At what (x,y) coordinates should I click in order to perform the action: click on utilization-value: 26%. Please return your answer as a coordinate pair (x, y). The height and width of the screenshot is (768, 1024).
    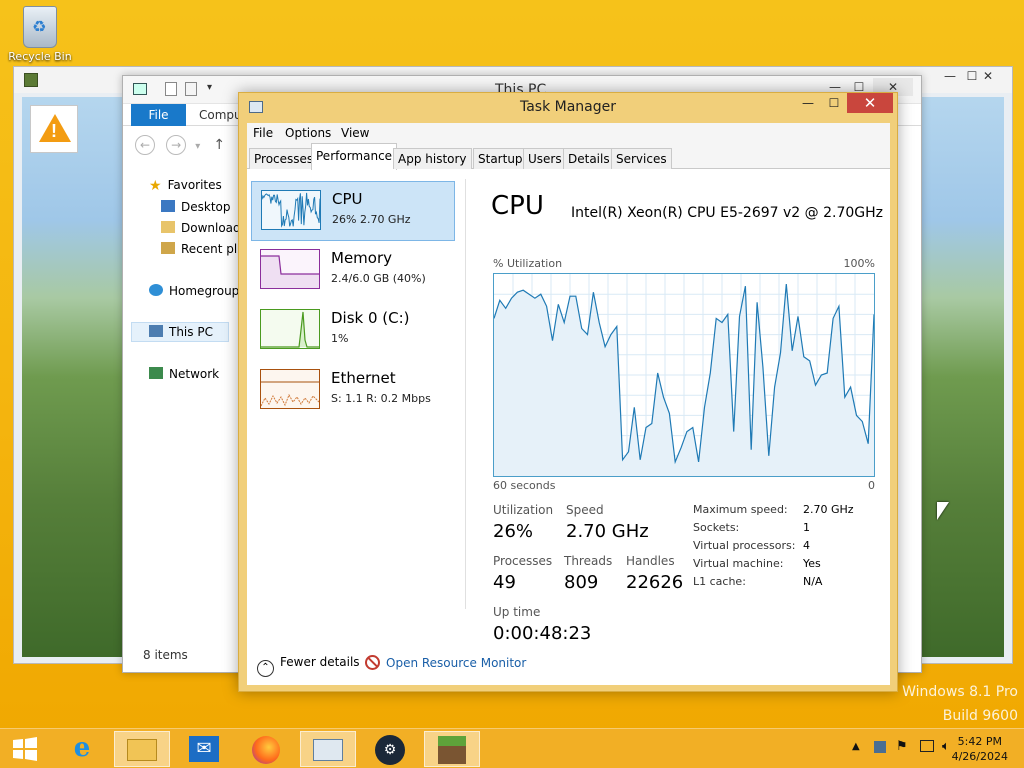
    Looking at the image, I should click on (513, 531).